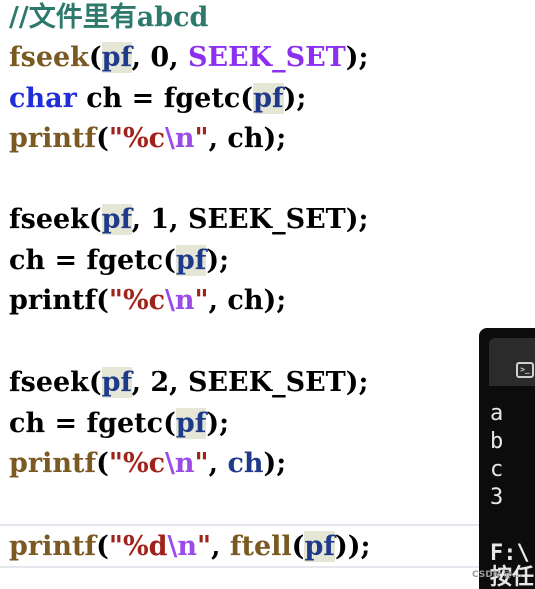  Describe the element at coordinates (260, 546) in the screenshot. I see `token-function: ftell` at that location.